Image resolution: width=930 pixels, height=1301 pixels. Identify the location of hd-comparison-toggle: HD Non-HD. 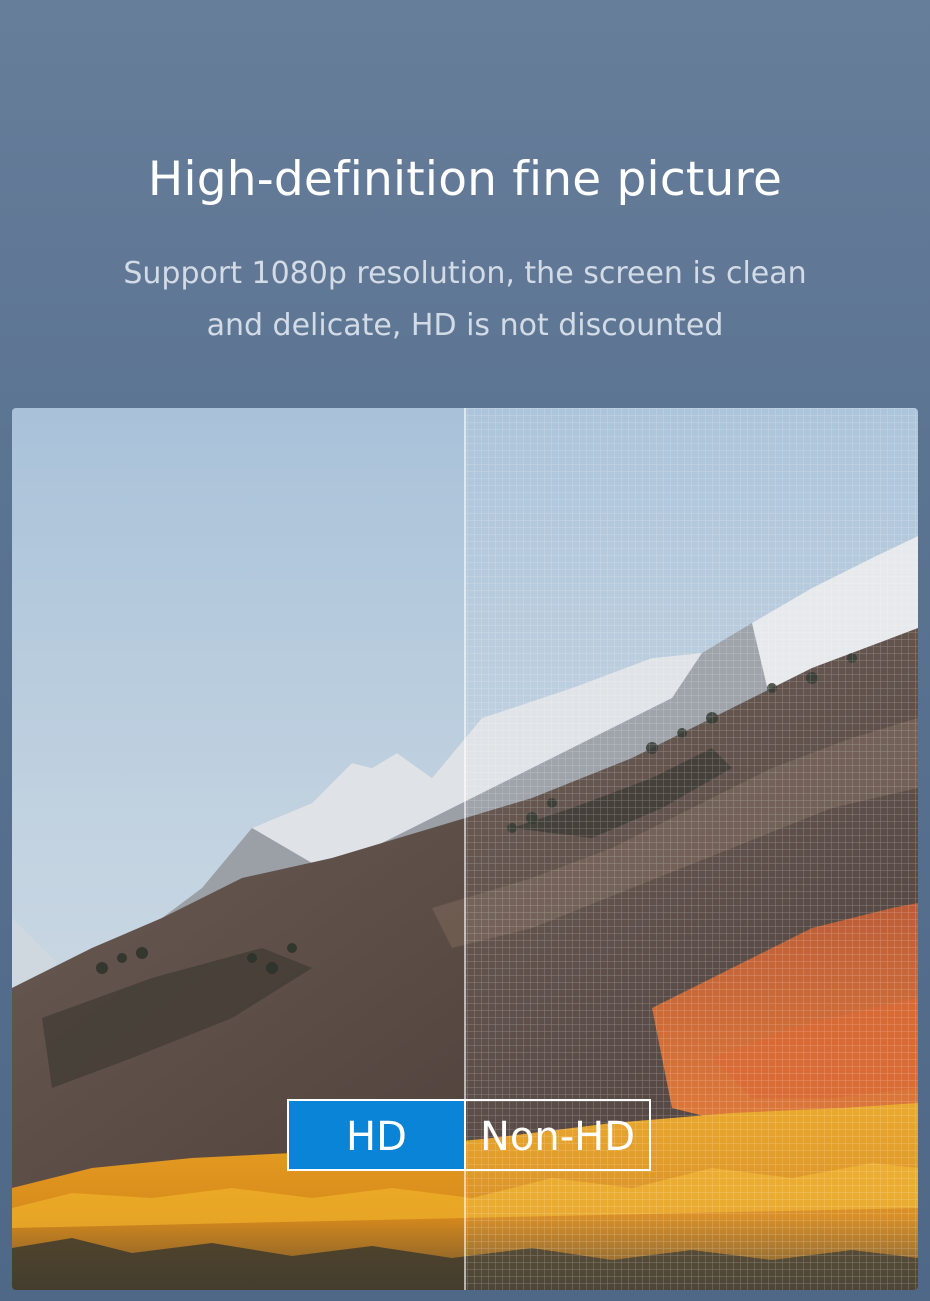
(469, 1135).